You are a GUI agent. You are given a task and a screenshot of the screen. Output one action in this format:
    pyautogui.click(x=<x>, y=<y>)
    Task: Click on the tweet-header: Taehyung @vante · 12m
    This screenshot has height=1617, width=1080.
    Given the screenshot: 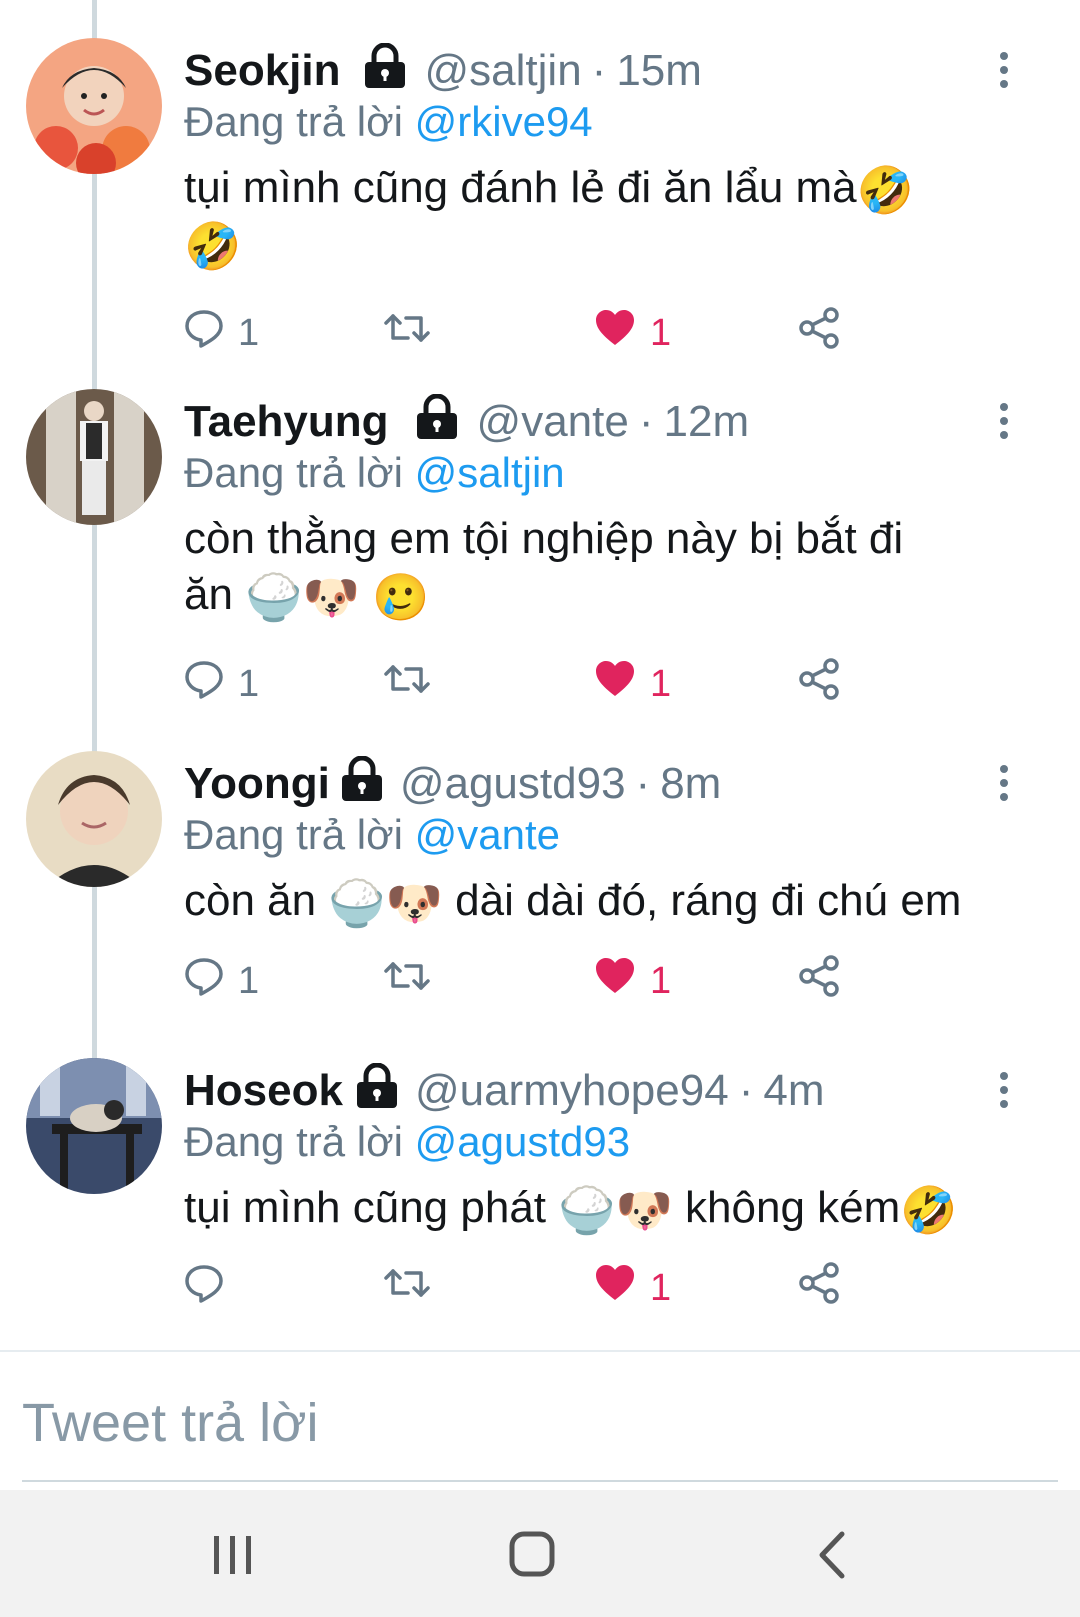 What is the action you would take?
    pyautogui.click(x=466, y=422)
    